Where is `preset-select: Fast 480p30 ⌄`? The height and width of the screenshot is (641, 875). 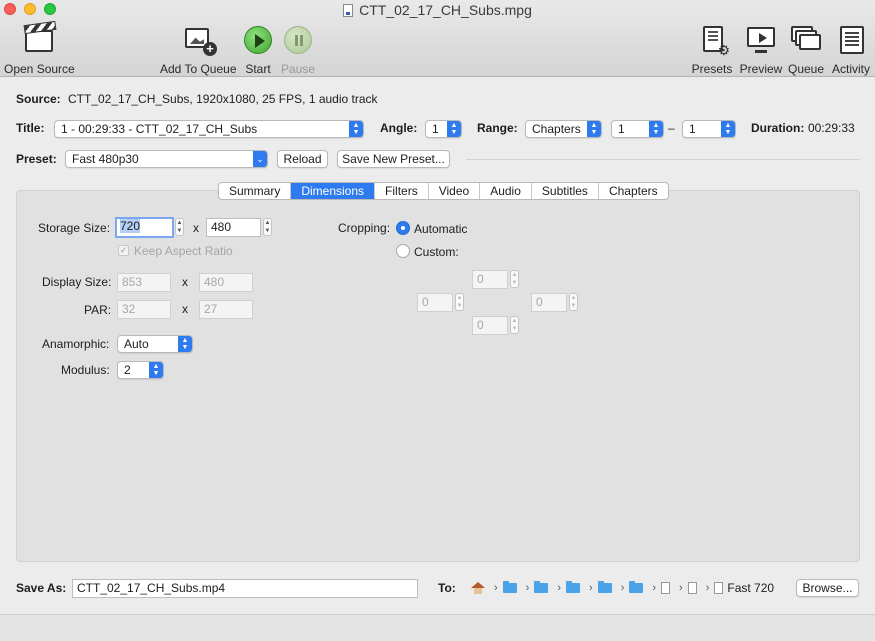
preset-select: Fast 480p30 ⌄ is located at coordinates (166, 159).